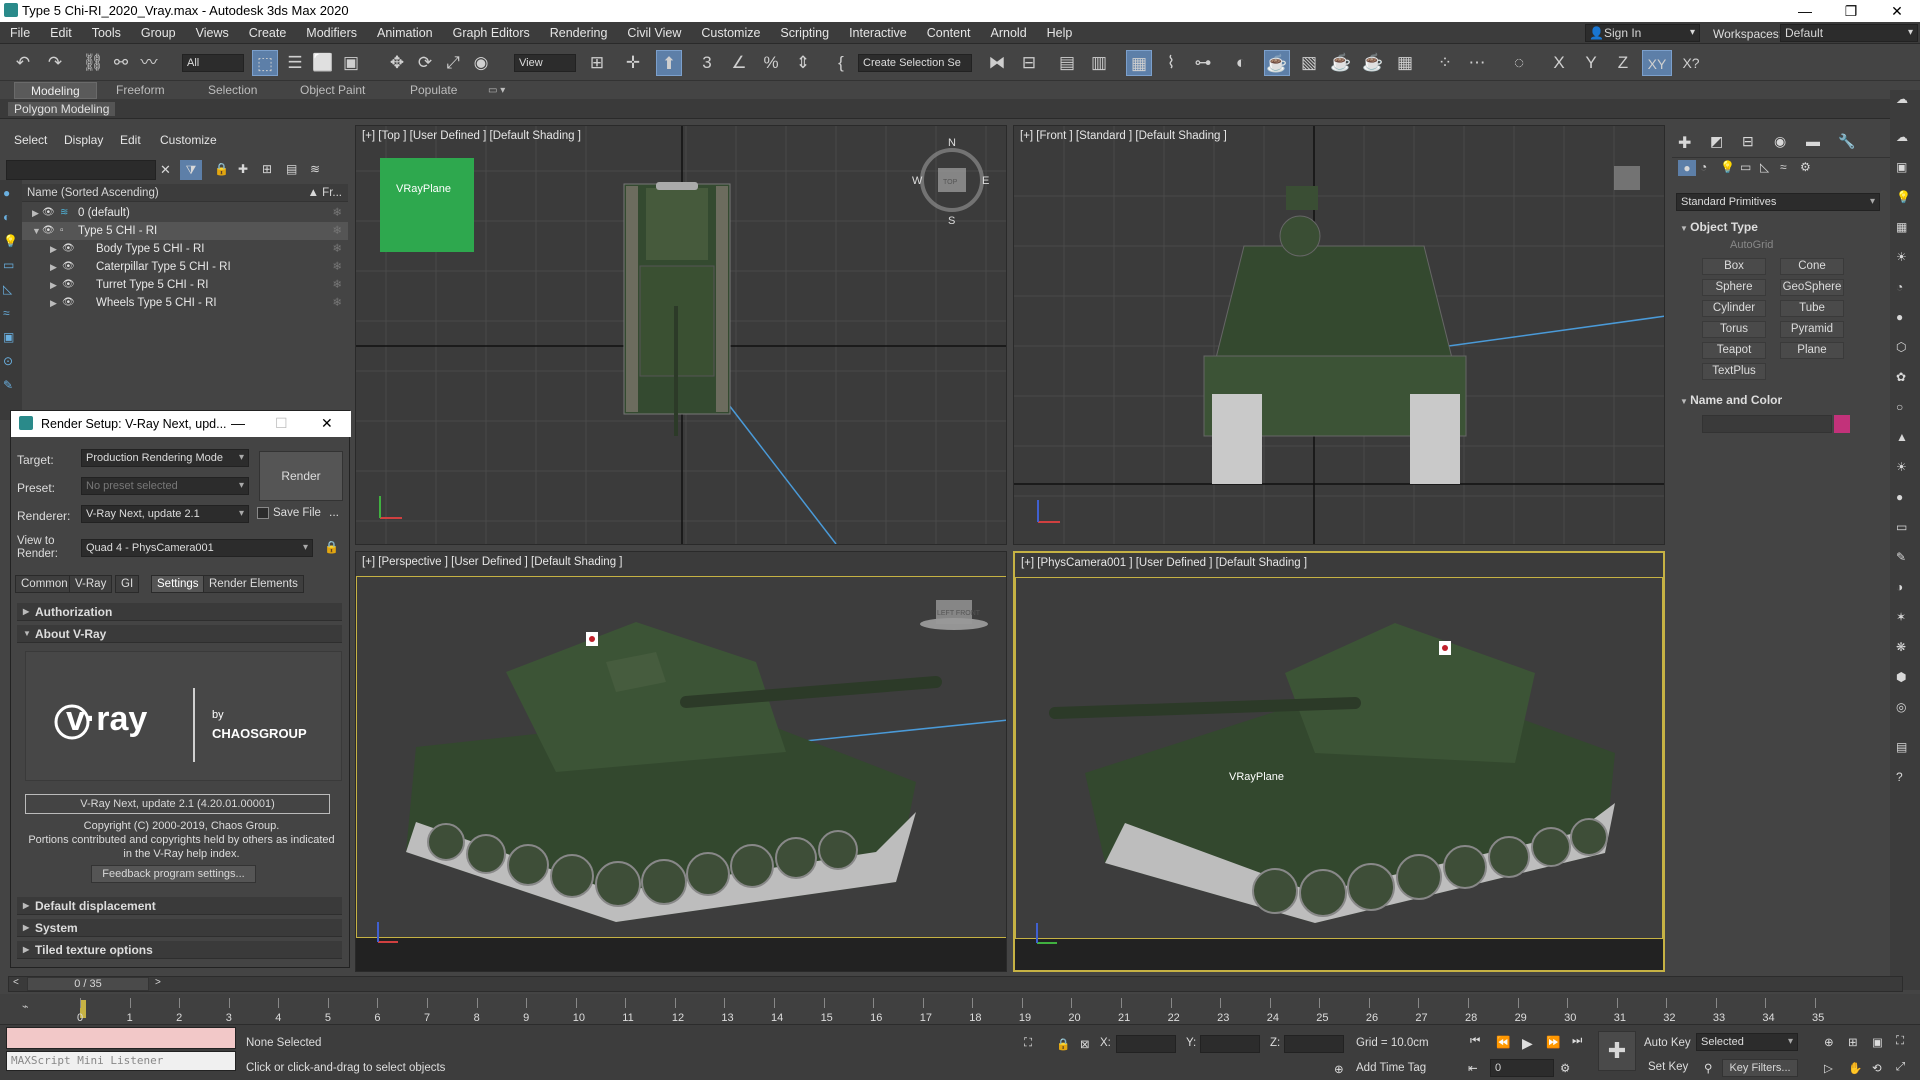 This screenshot has height=1080, width=1920. I want to click on absolute-mode-icon: ⊠, so click(1085, 1044).